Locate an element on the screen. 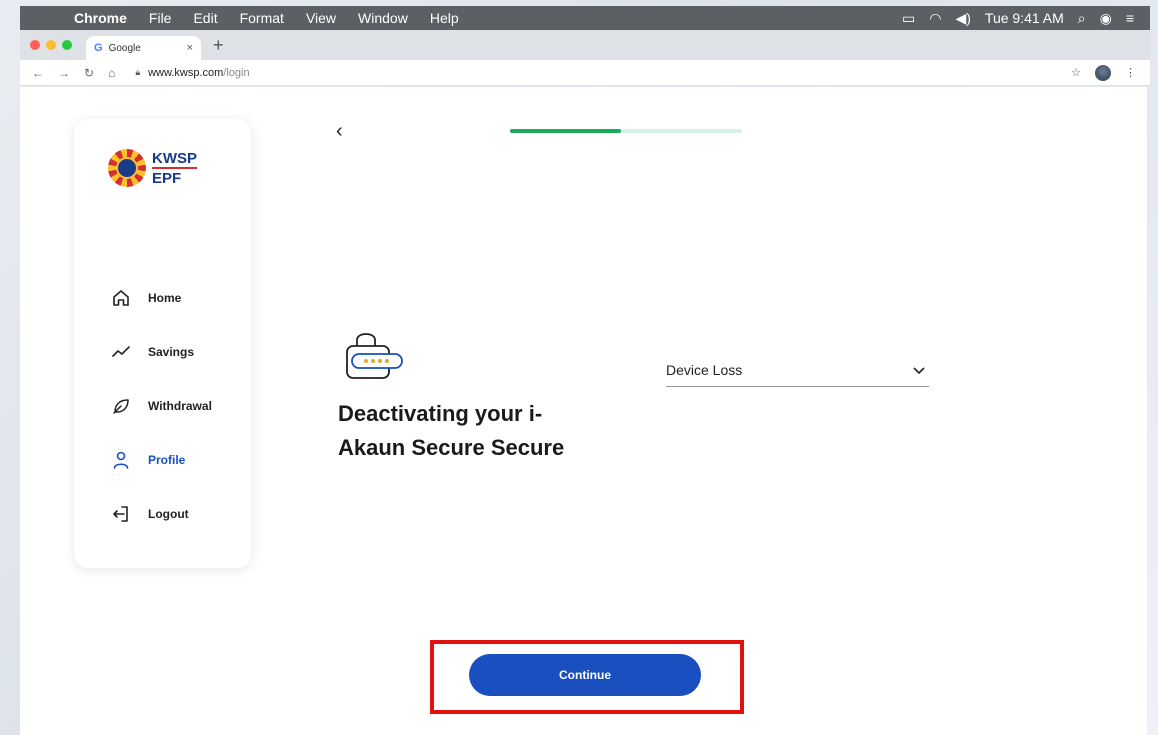 This screenshot has height=735, width=1158. minimize-window-button is located at coordinates (51, 45).